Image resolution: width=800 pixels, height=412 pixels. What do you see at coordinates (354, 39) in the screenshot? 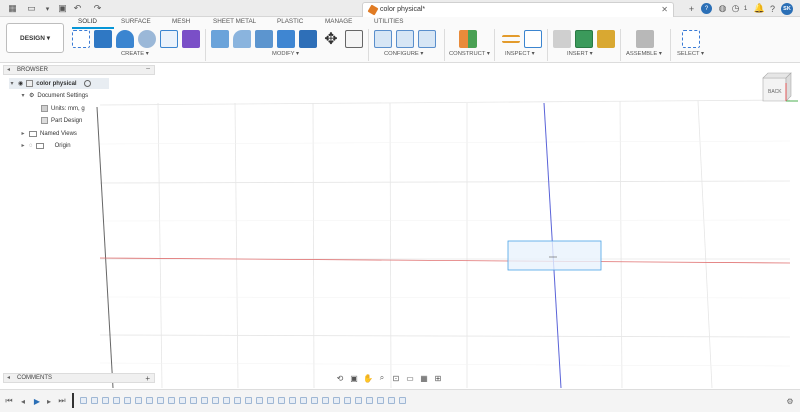
I see `align-icon` at bounding box center [354, 39].